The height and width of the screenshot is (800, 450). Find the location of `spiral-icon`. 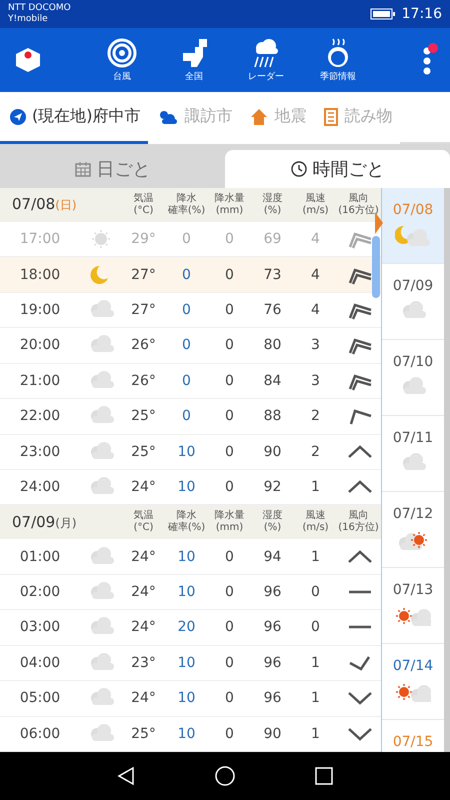

spiral-icon is located at coordinates (122, 53).